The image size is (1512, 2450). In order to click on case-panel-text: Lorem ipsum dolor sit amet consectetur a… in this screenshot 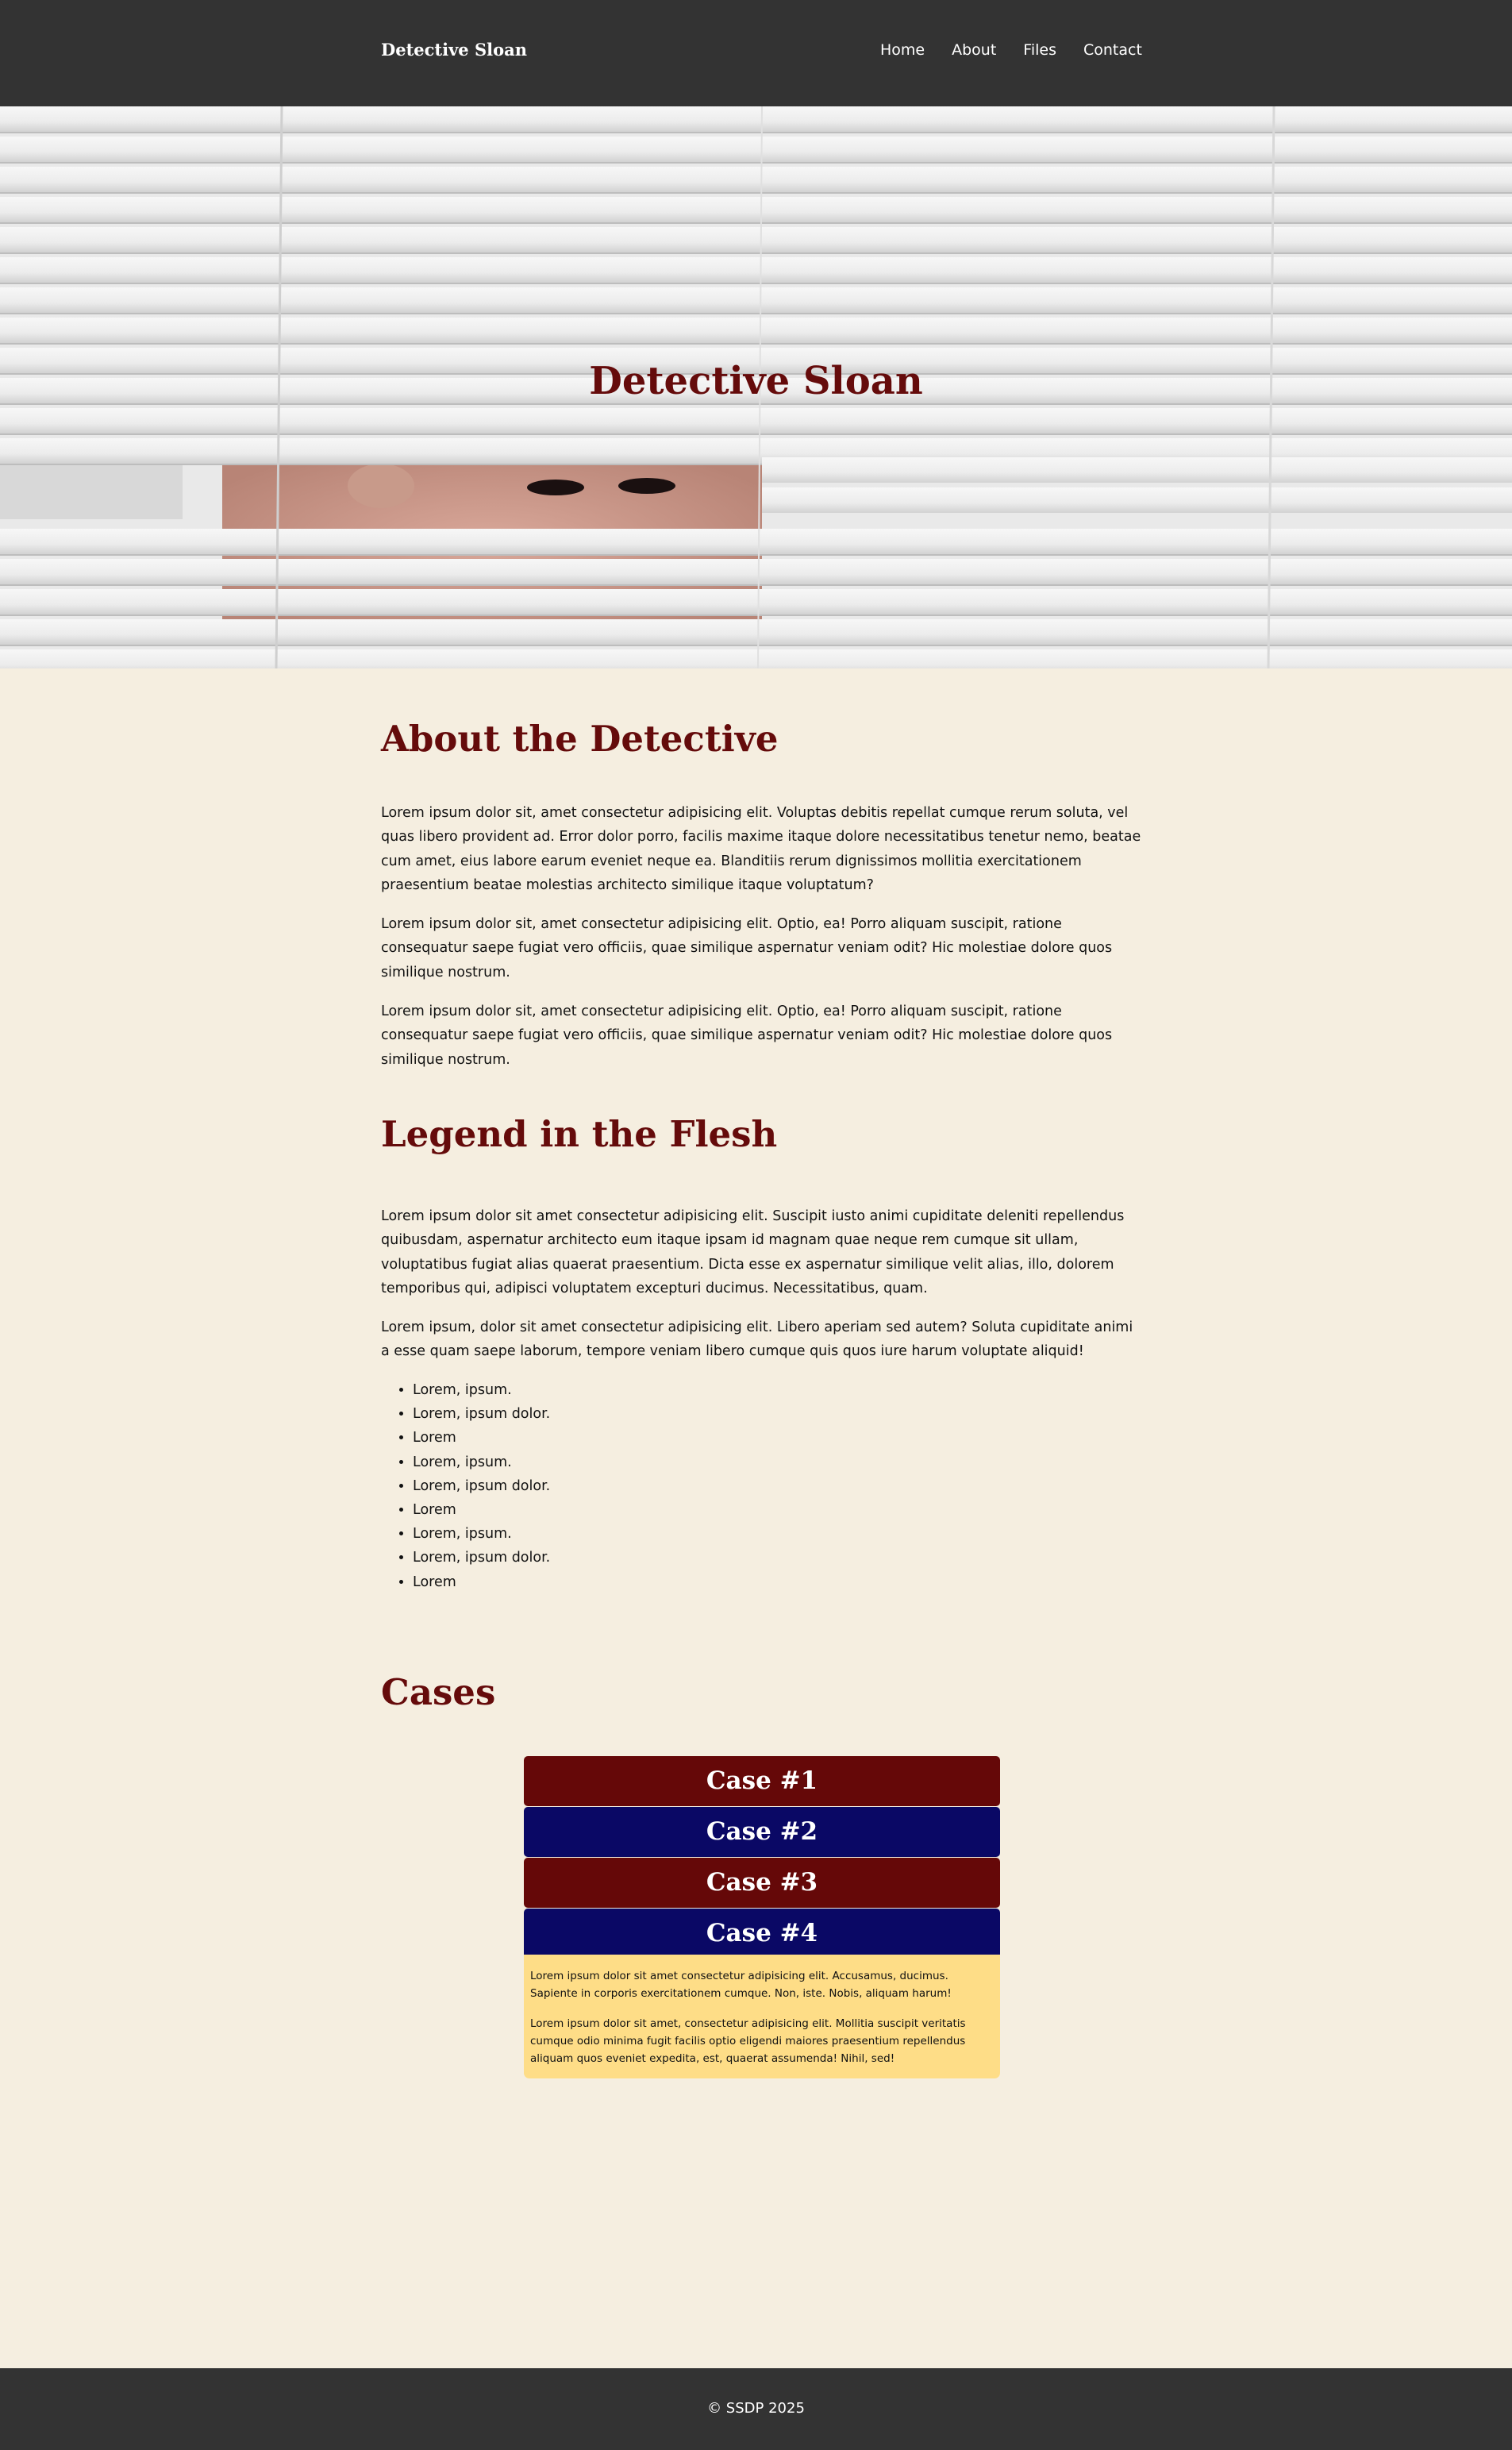, I will do `click(741, 1985)`.